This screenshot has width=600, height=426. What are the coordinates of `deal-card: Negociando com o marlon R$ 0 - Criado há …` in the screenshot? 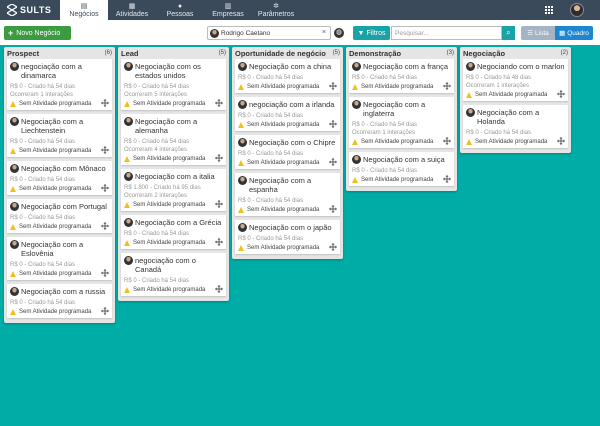 It's located at (515, 80).